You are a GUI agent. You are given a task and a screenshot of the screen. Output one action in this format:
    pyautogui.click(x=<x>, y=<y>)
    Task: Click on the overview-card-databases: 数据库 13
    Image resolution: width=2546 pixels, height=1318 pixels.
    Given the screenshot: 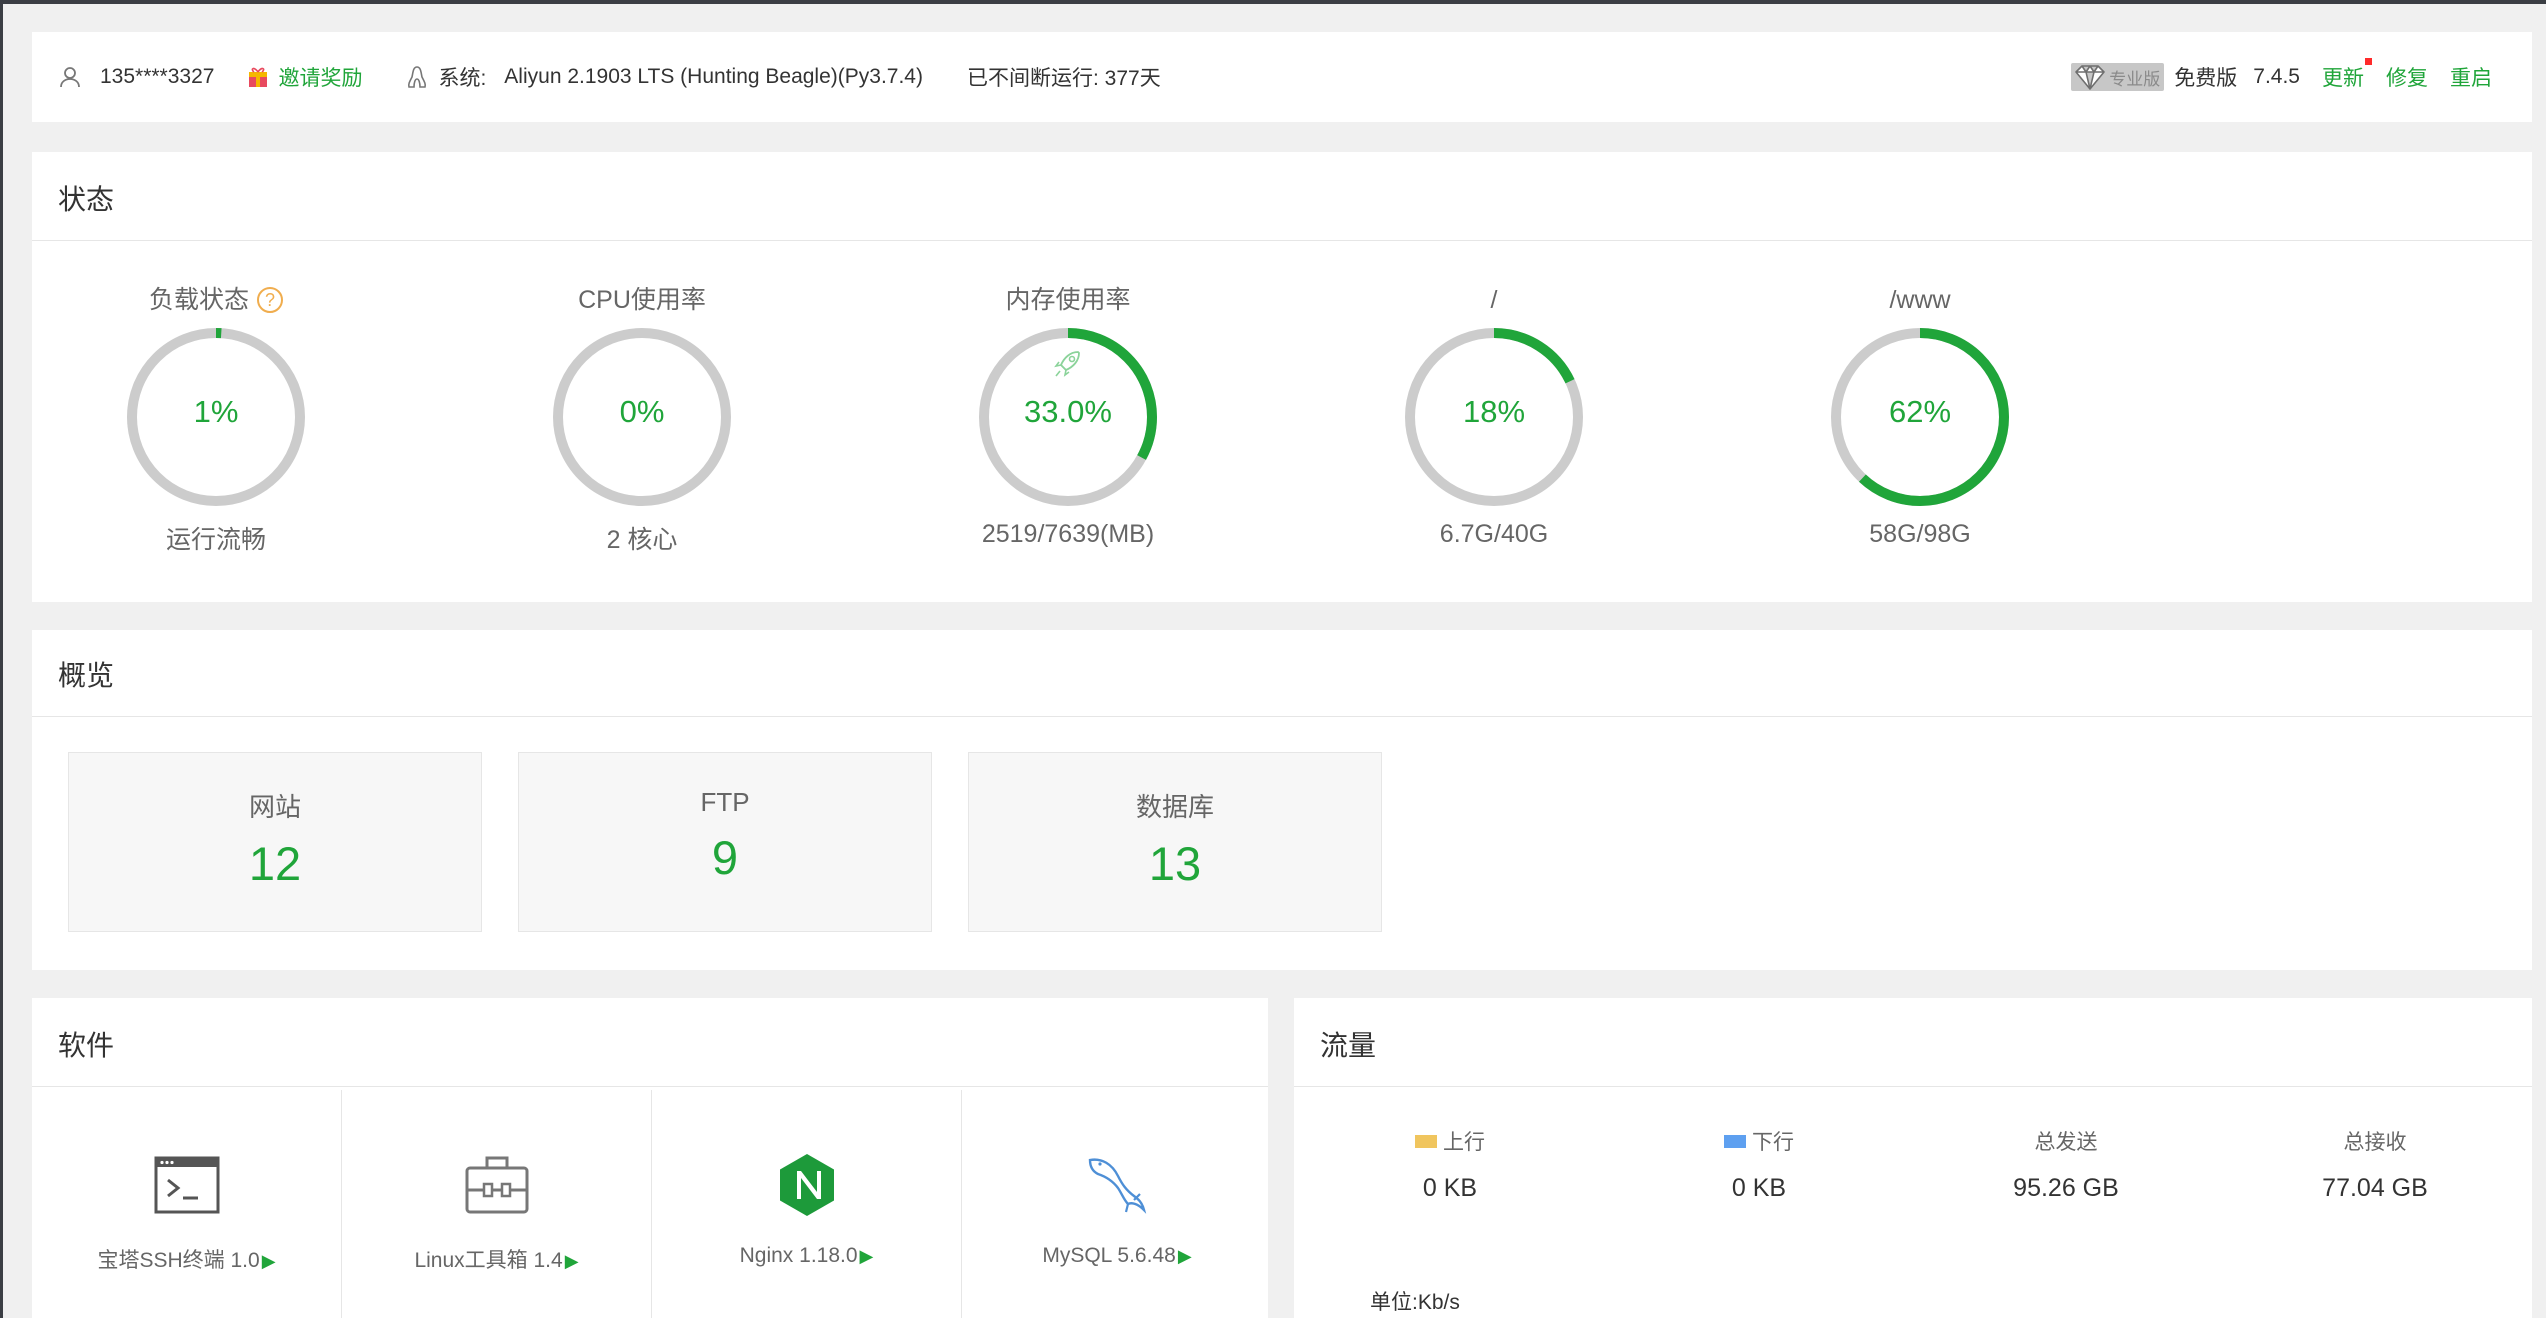 What is the action you would take?
    pyautogui.click(x=1175, y=842)
    